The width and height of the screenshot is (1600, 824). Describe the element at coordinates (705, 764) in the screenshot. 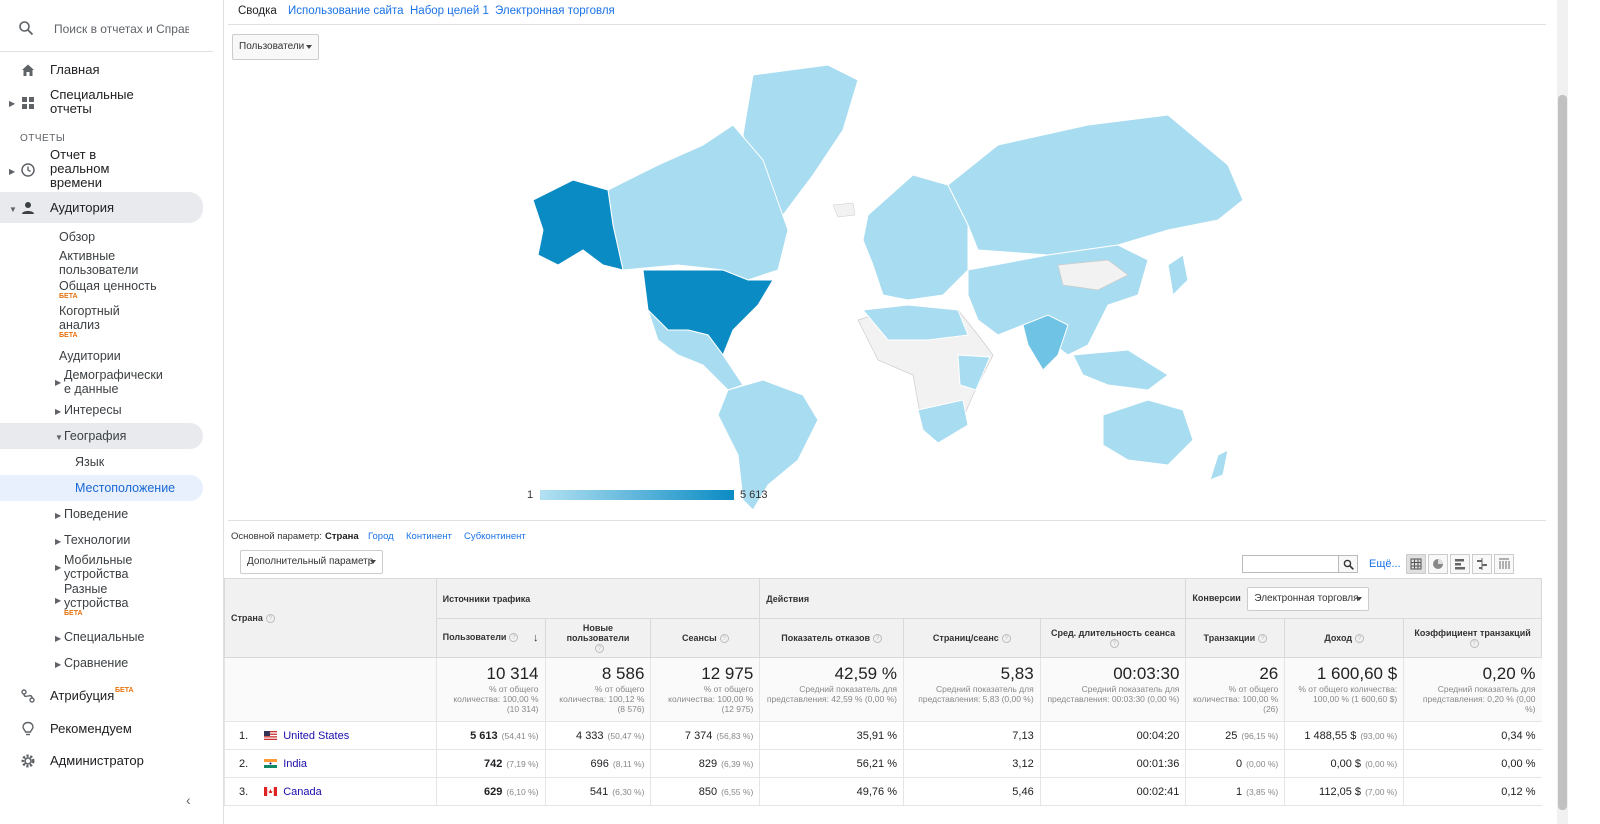

I see `sessions-cell: 829 (6,39 %)` at that location.